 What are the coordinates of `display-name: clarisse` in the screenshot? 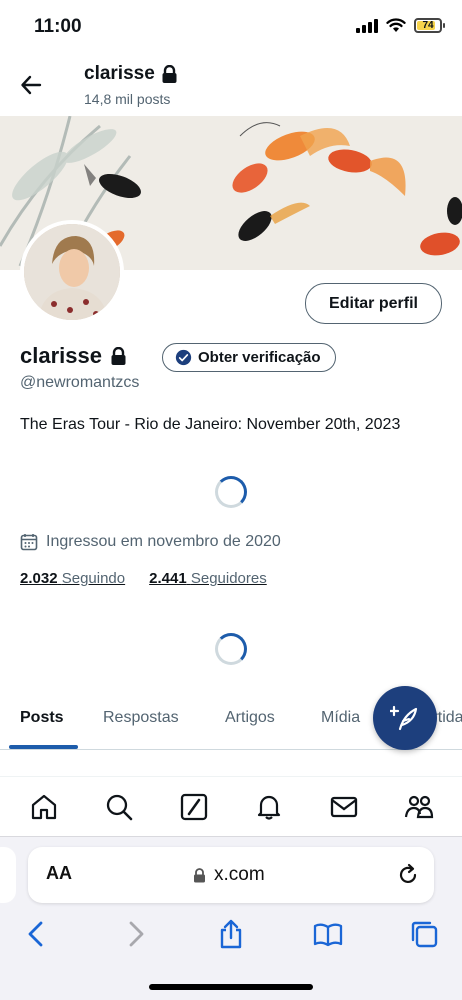 It's located at (61, 355).